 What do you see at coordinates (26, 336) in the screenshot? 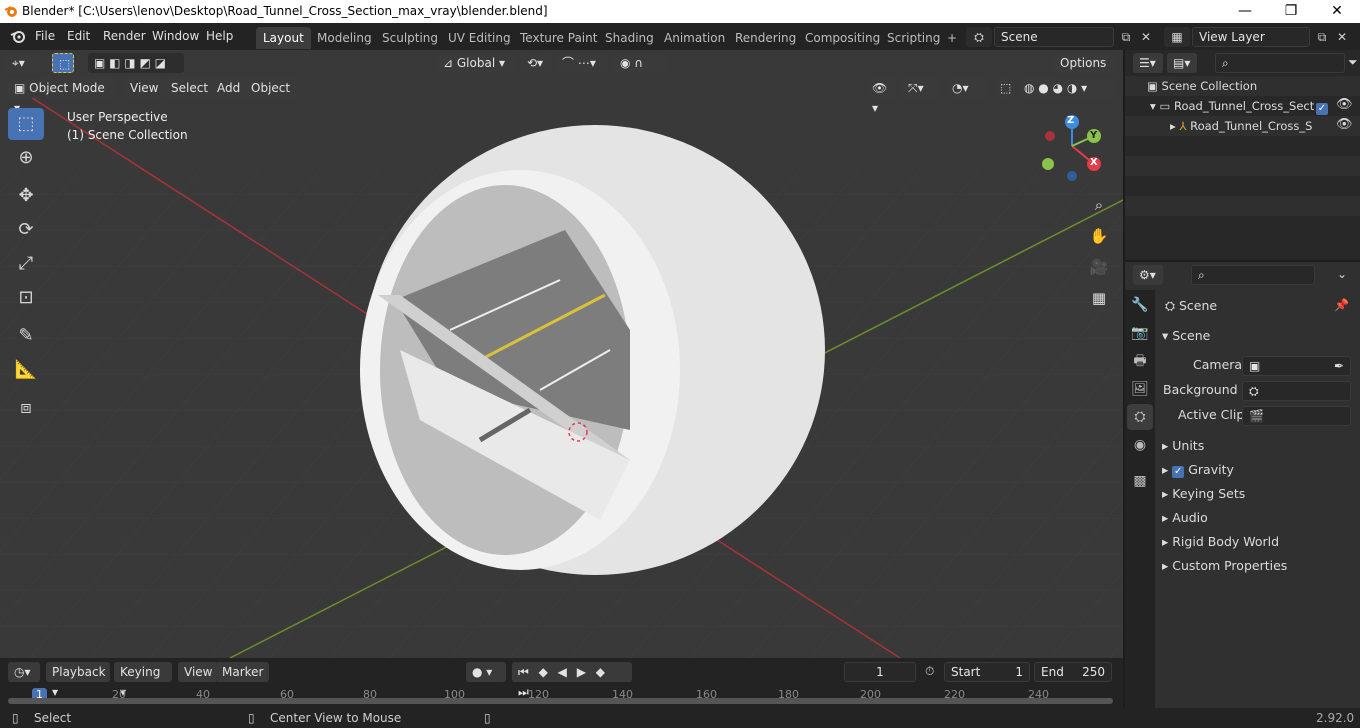
I see `annotate-tool-icon: ✎` at bounding box center [26, 336].